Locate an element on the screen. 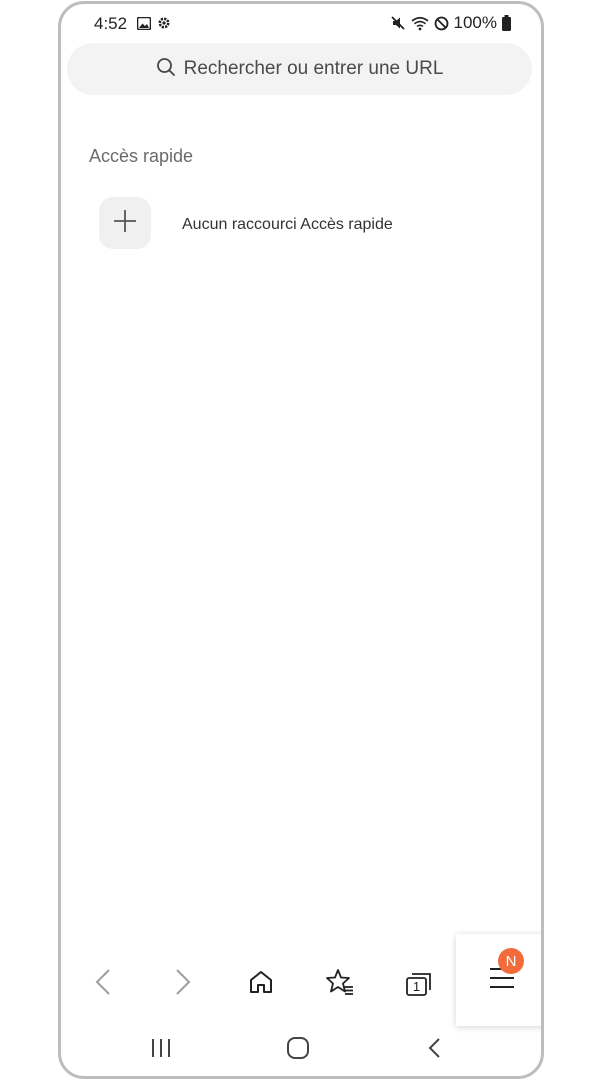 The height and width of the screenshot is (1079, 600). home-icon is located at coordinates (261, 984).